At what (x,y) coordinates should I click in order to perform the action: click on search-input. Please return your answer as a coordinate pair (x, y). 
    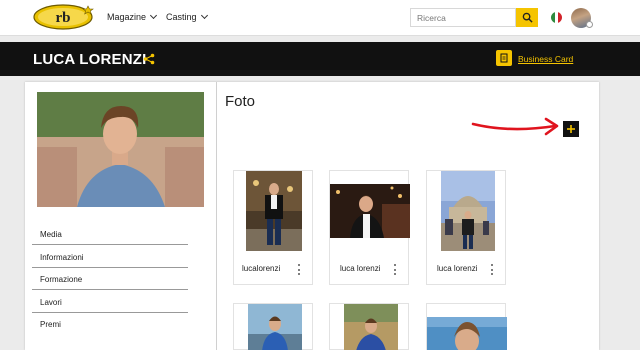
    Looking at the image, I should click on (463, 17).